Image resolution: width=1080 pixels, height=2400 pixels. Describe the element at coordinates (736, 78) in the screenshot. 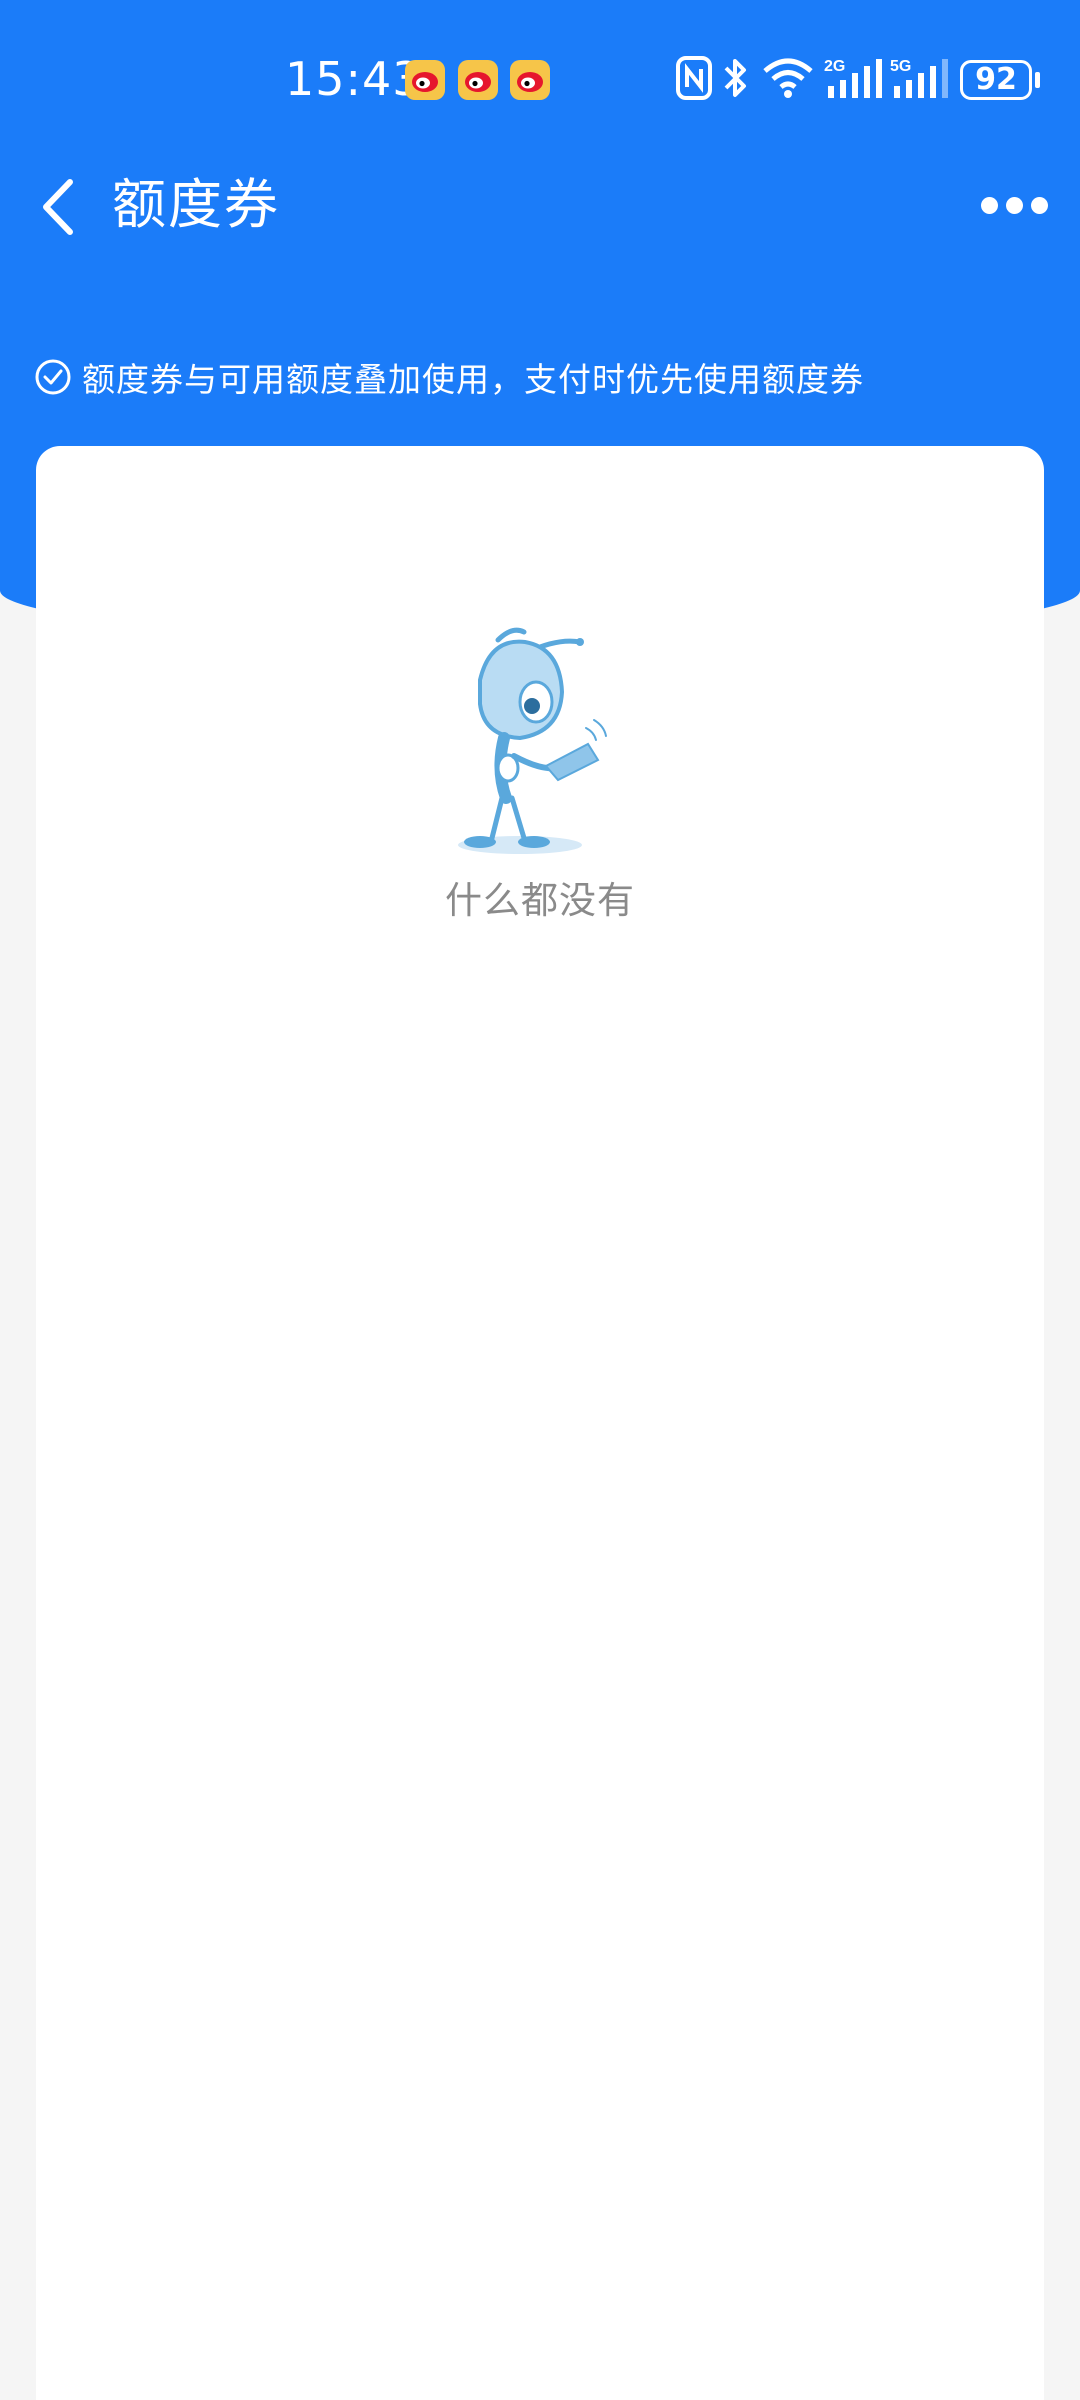

I see `bluetooth-icon` at that location.